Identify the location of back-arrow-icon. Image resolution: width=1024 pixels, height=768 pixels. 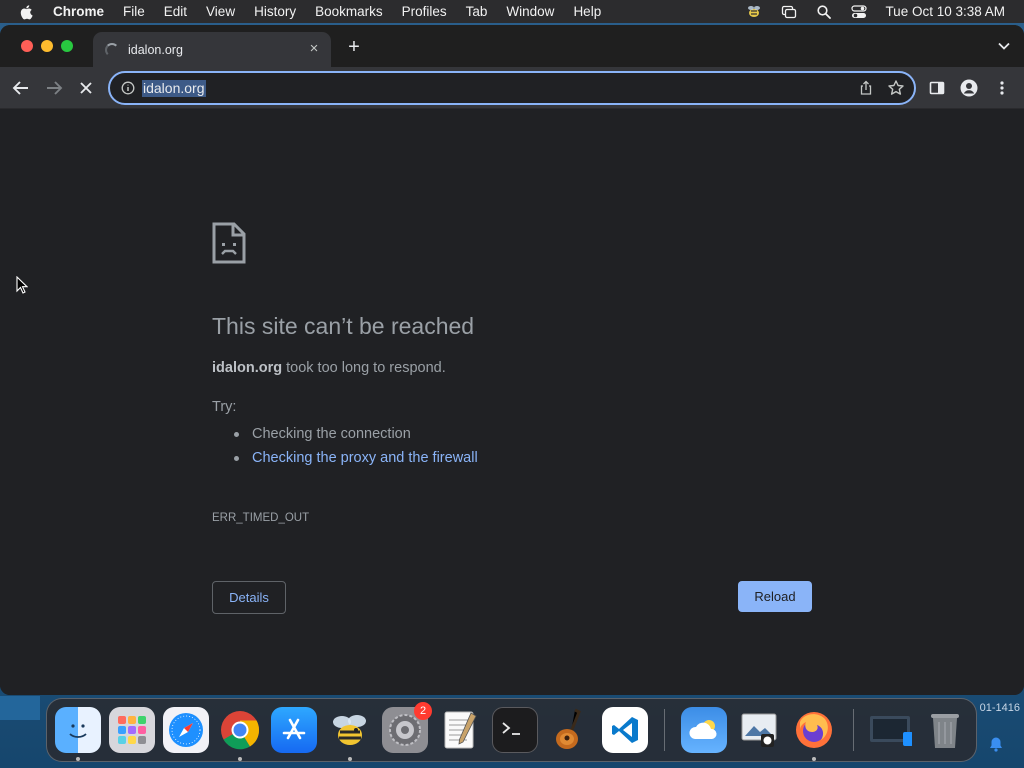
(20, 88).